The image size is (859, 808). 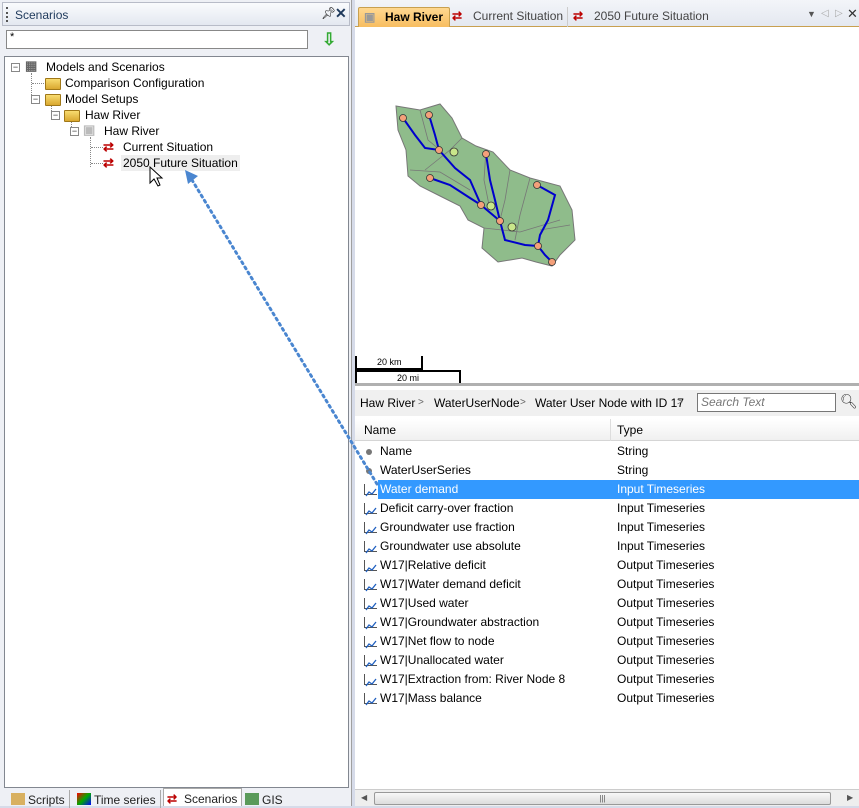 What do you see at coordinates (211, 799) in the screenshot?
I see `tab-label: Scenarios` at bounding box center [211, 799].